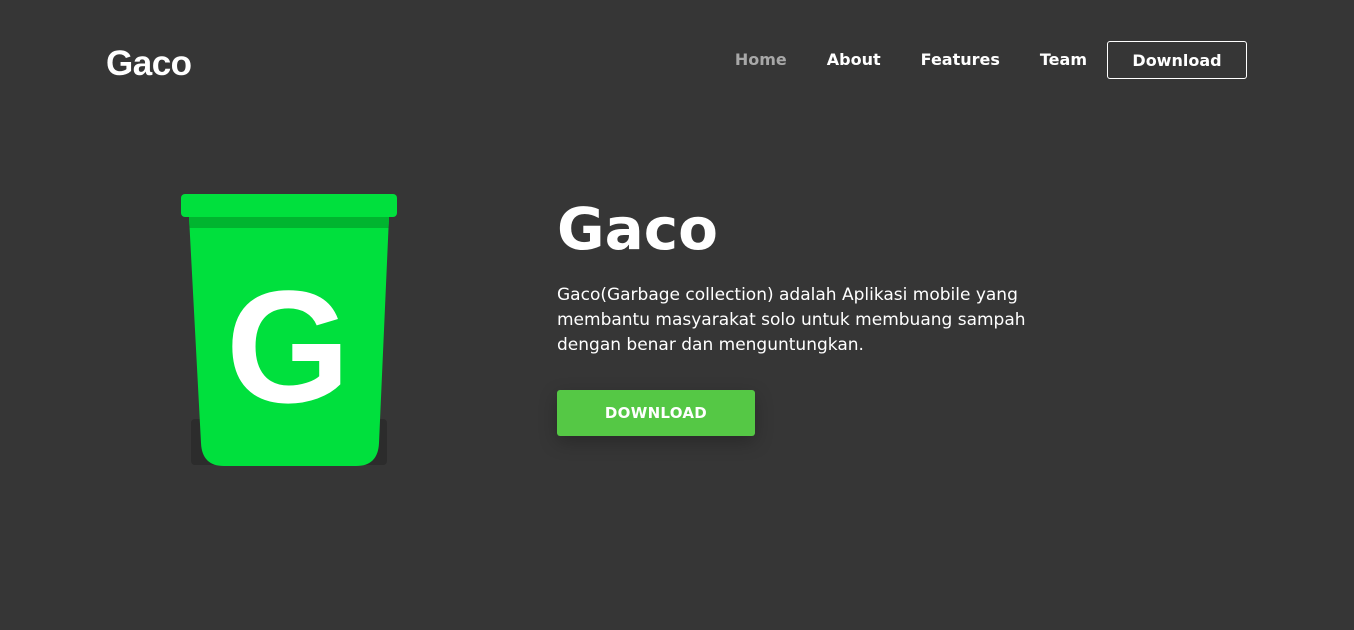 The width and height of the screenshot is (1354, 630). What do you see at coordinates (288, 346) in the screenshot?
I see `bin-letter: G` at bounding box center [288, 346].